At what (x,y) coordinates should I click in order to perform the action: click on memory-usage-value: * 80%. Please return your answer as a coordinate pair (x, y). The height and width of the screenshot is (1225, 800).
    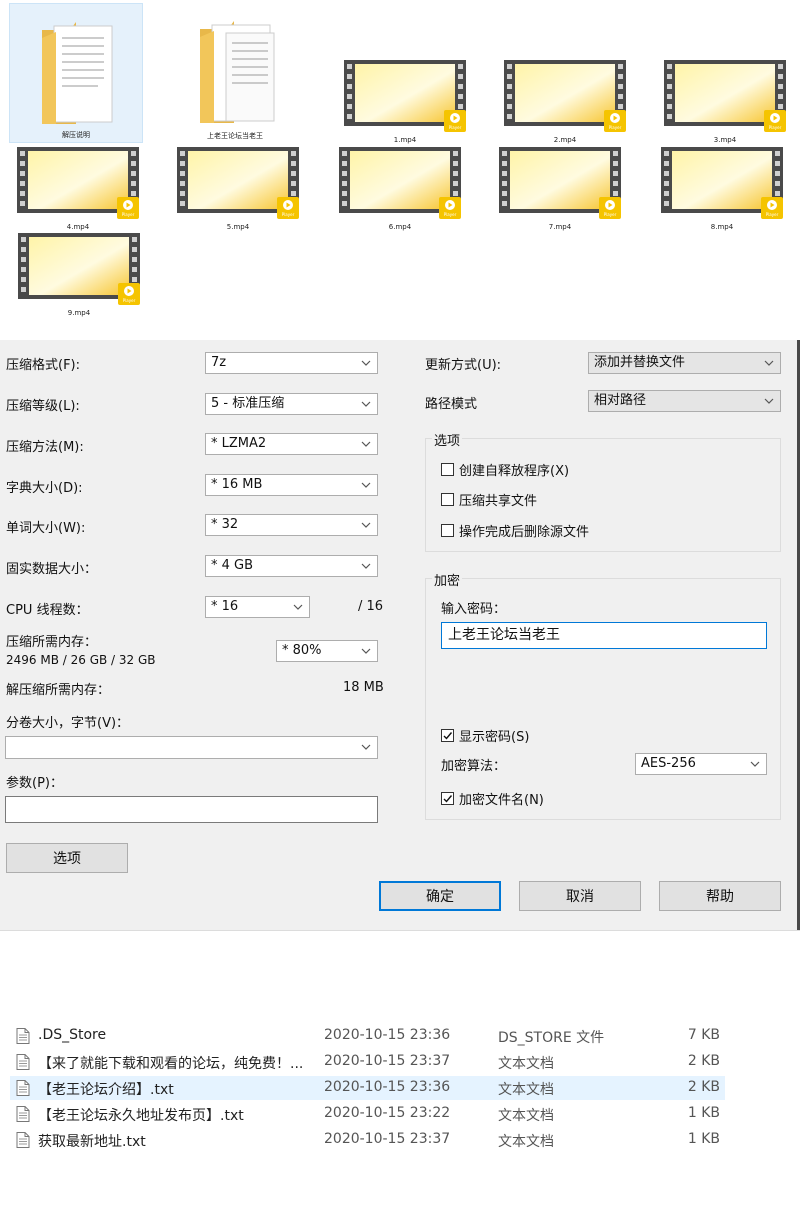
    Looking at the image, I should click on (302, 650).